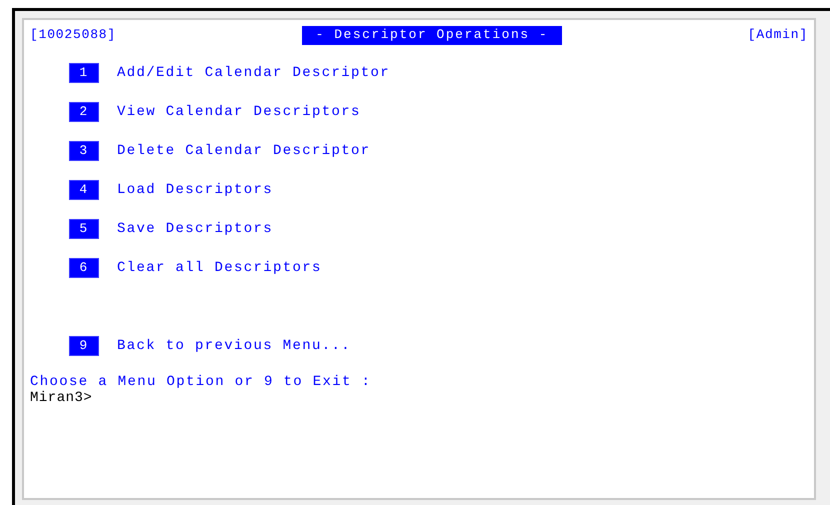 Image resolution: width=830 pixels, height=505 pixels. I want to click on option-label: Clear all Descriptors, so click(219, 268).